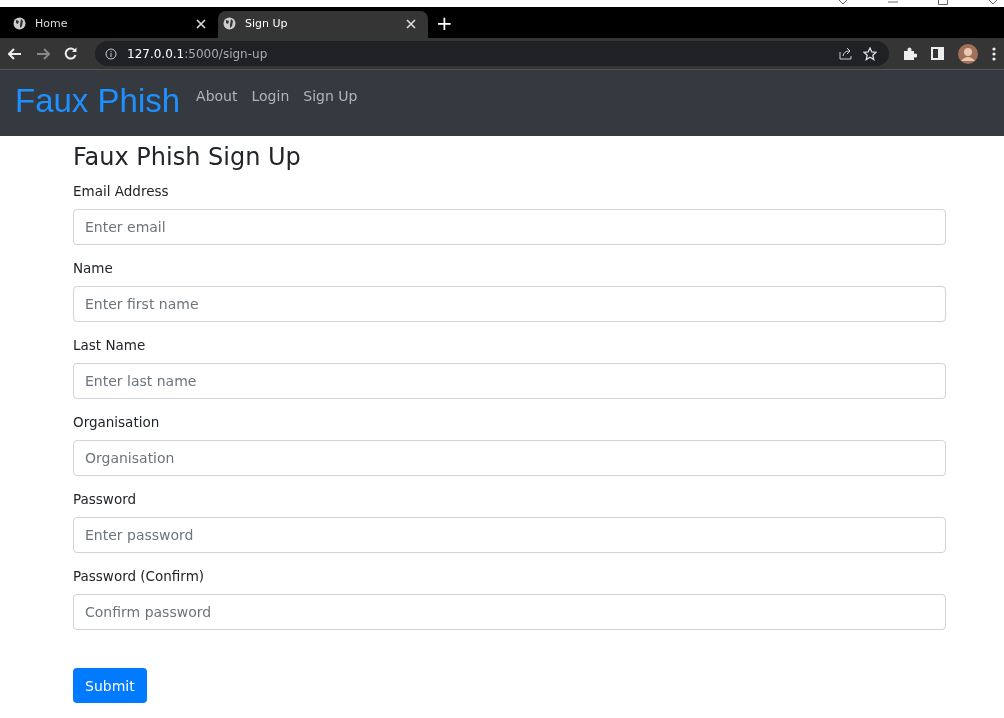 The image size is (1004, 718). I want to click on input-field: Organisation, so click(509, 458).